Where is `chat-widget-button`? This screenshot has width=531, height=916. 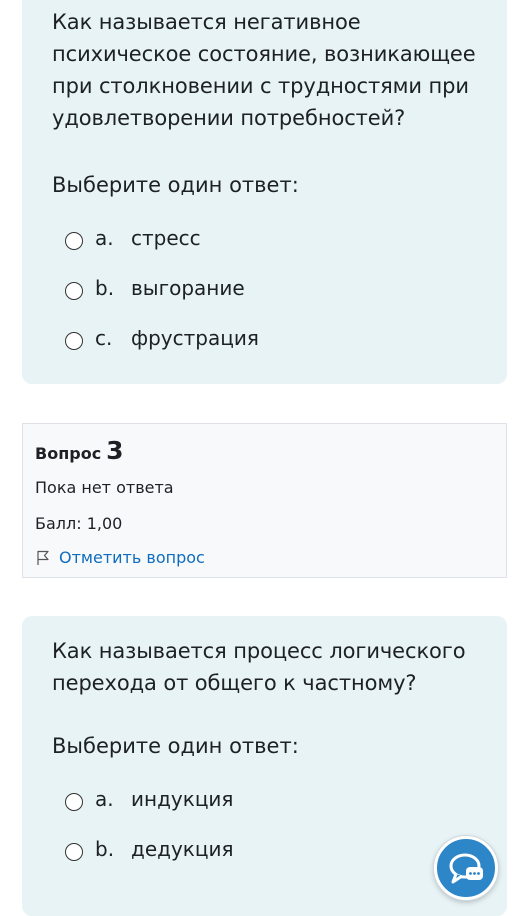
chat-widget-button is located at coordinates (466, 868).